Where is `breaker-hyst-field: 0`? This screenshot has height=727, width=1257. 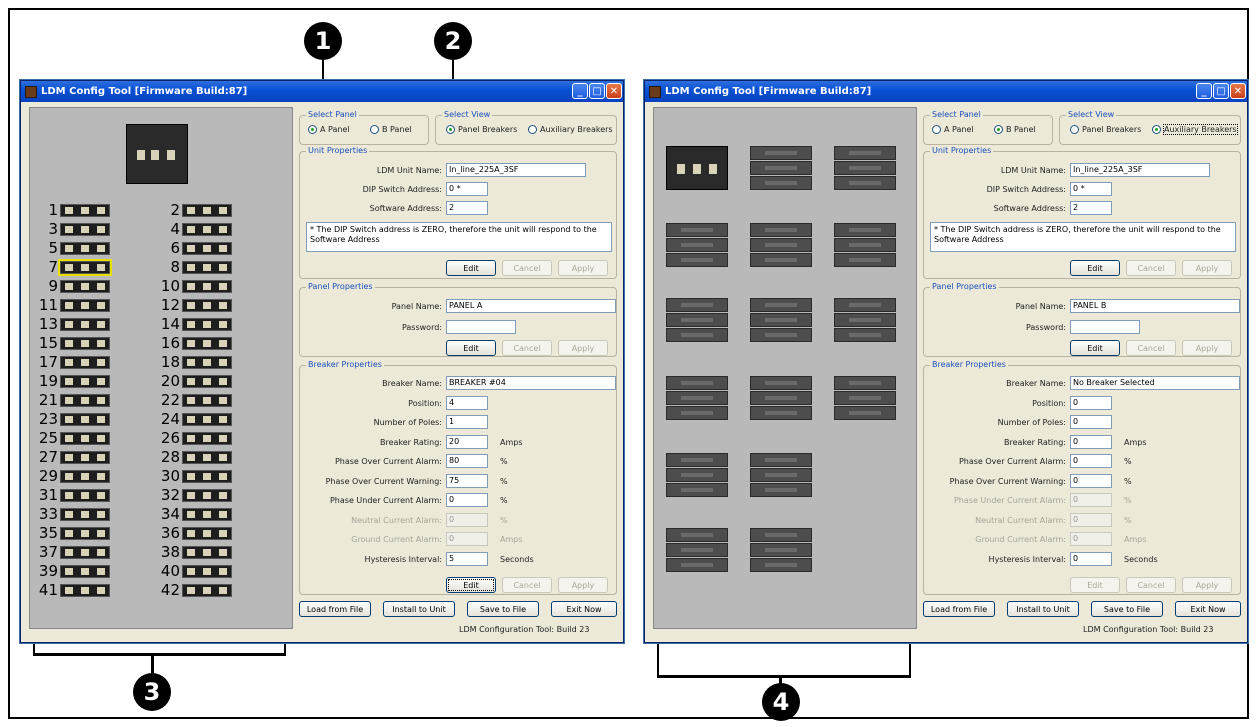
breaker-hyst-field: 0 is located at coordinates (1091, 558).